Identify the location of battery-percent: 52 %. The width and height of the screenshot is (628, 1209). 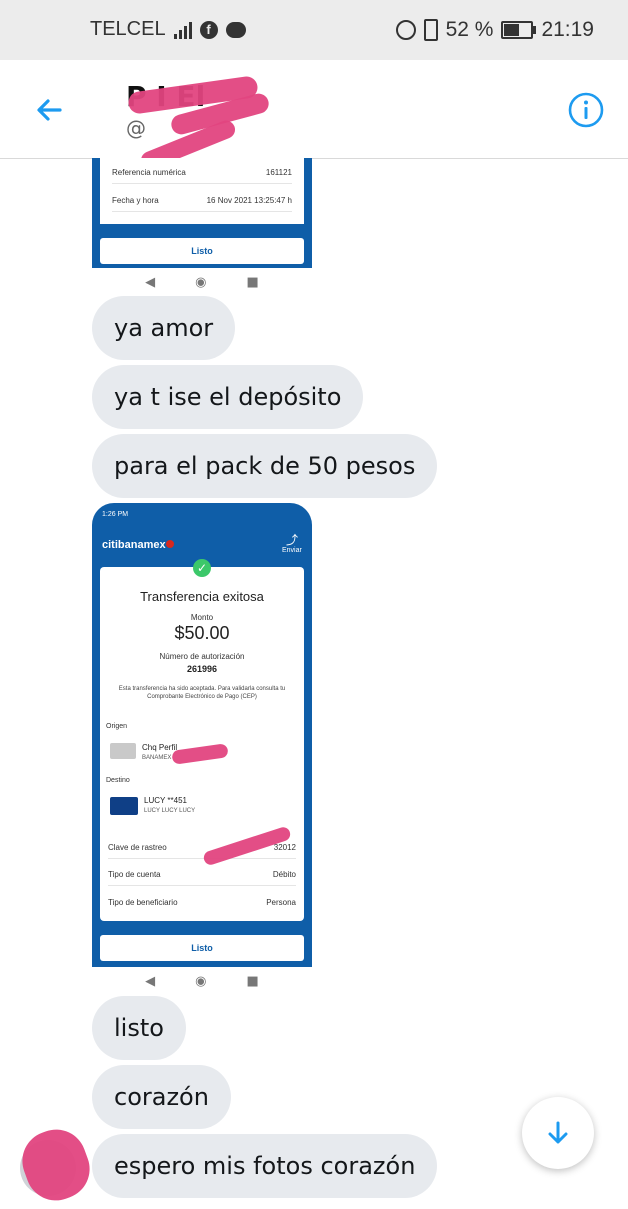
(469, 29).